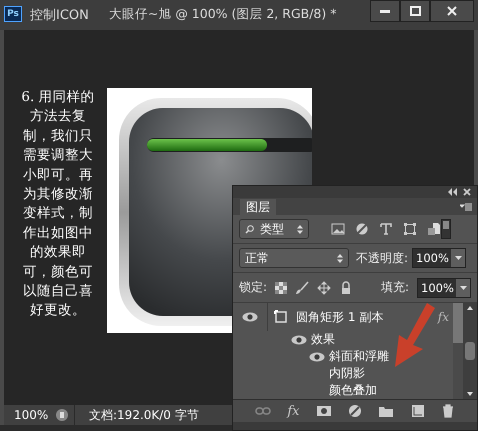 The height and width of the screenshot is (431, 478). Describe the element at coordinates (347, 373) in the screenshot. I see `effect-name: 内阴影` at that location.